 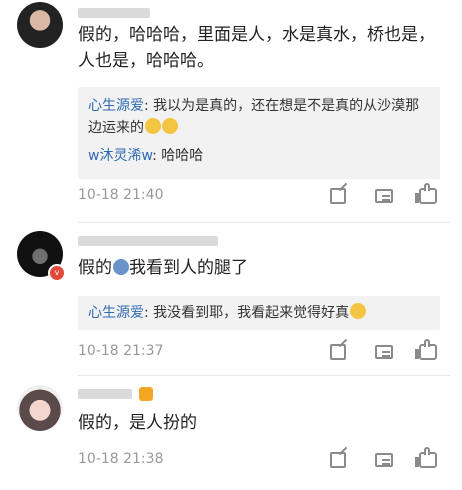 I want to click on timestamp: 10-18 21:37, so click(x=121, y=351).